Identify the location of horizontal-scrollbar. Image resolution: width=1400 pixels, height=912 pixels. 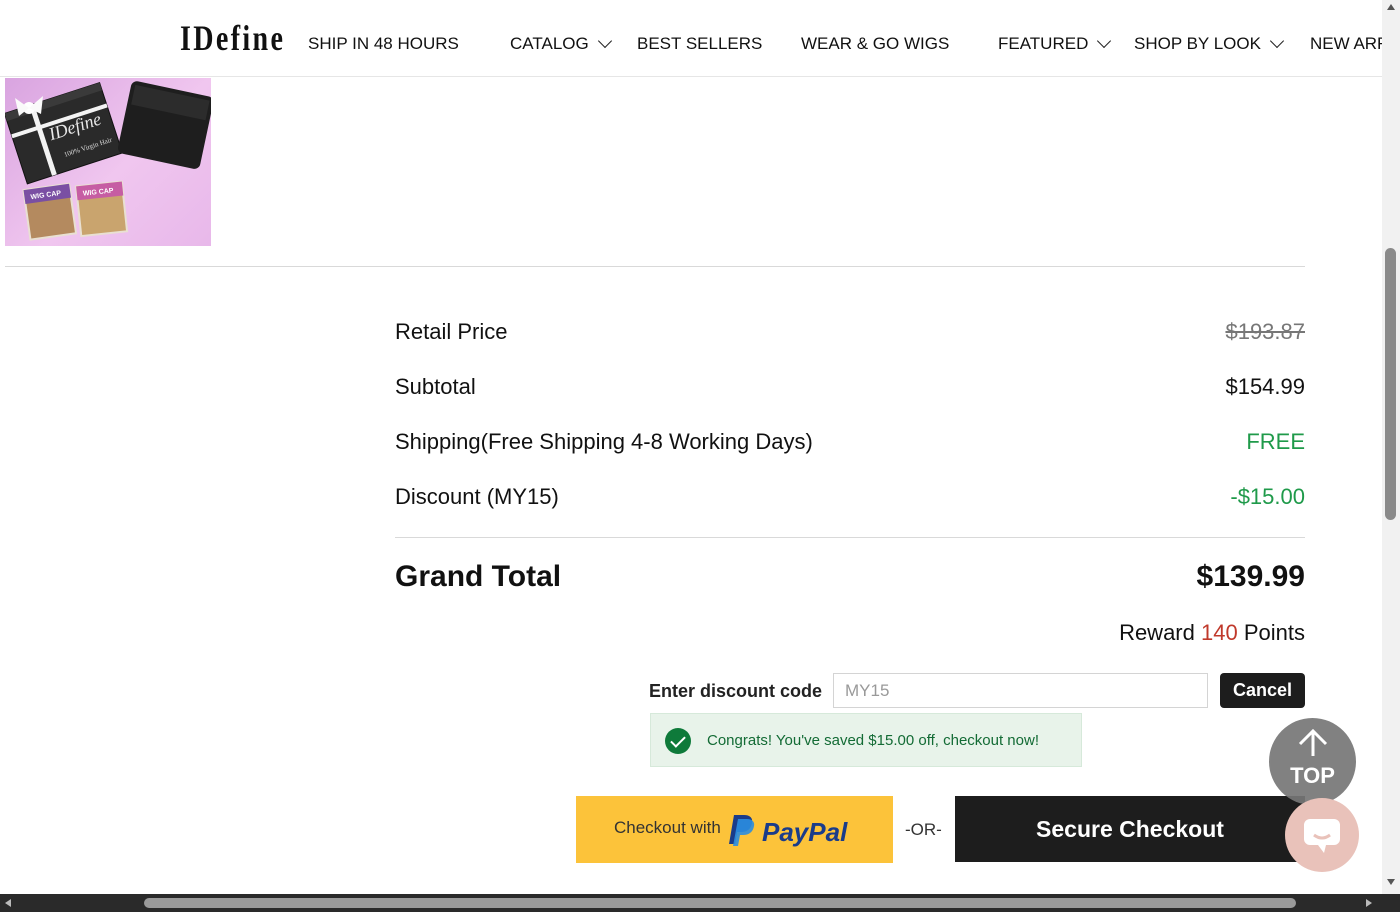
(691, 903).